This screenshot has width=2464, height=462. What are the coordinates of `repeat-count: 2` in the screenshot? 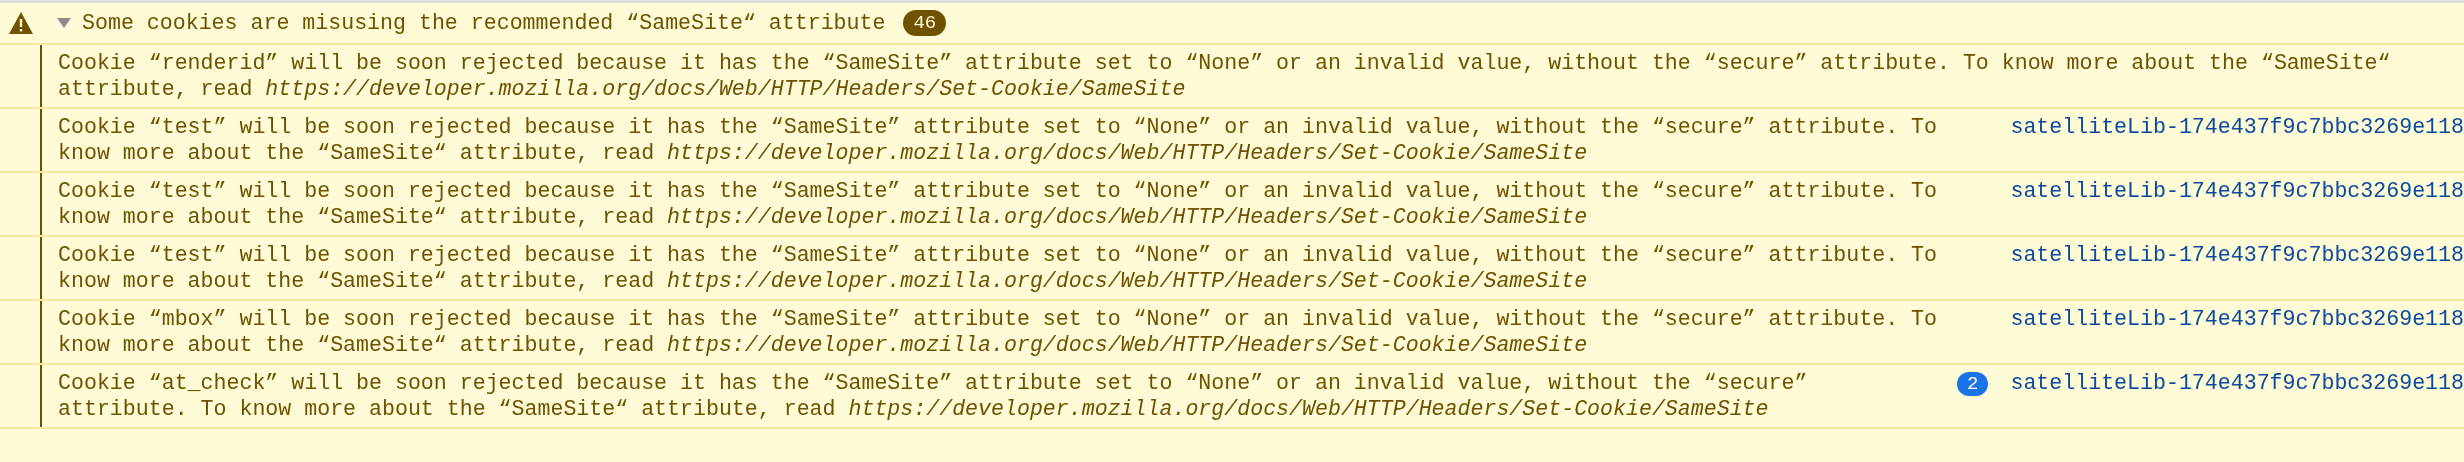 It's located at (1973, 384).